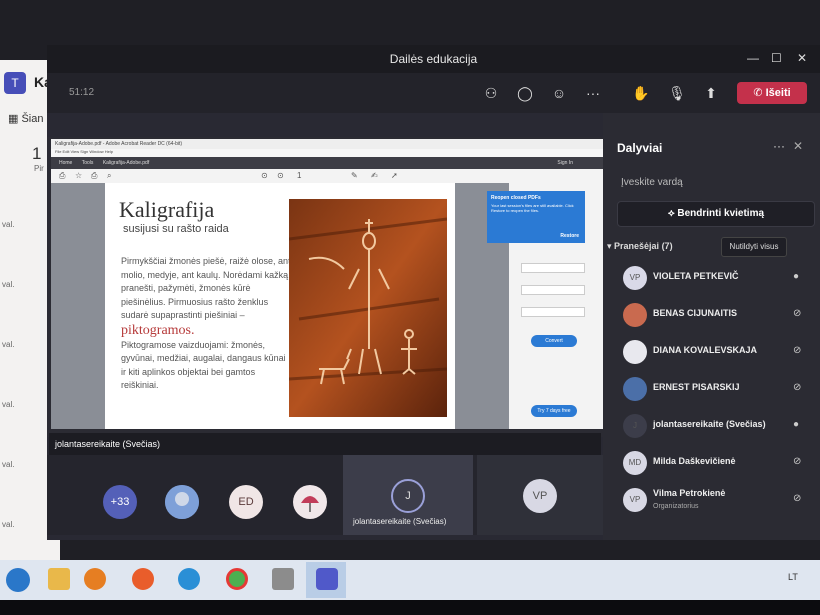 The width and height of the screenshot is (820, 615). Describe the element at coordinates (400, 521) in the screenshot. I see `active-speaker-name: jolantasereikaite (Svečias)` at that location.